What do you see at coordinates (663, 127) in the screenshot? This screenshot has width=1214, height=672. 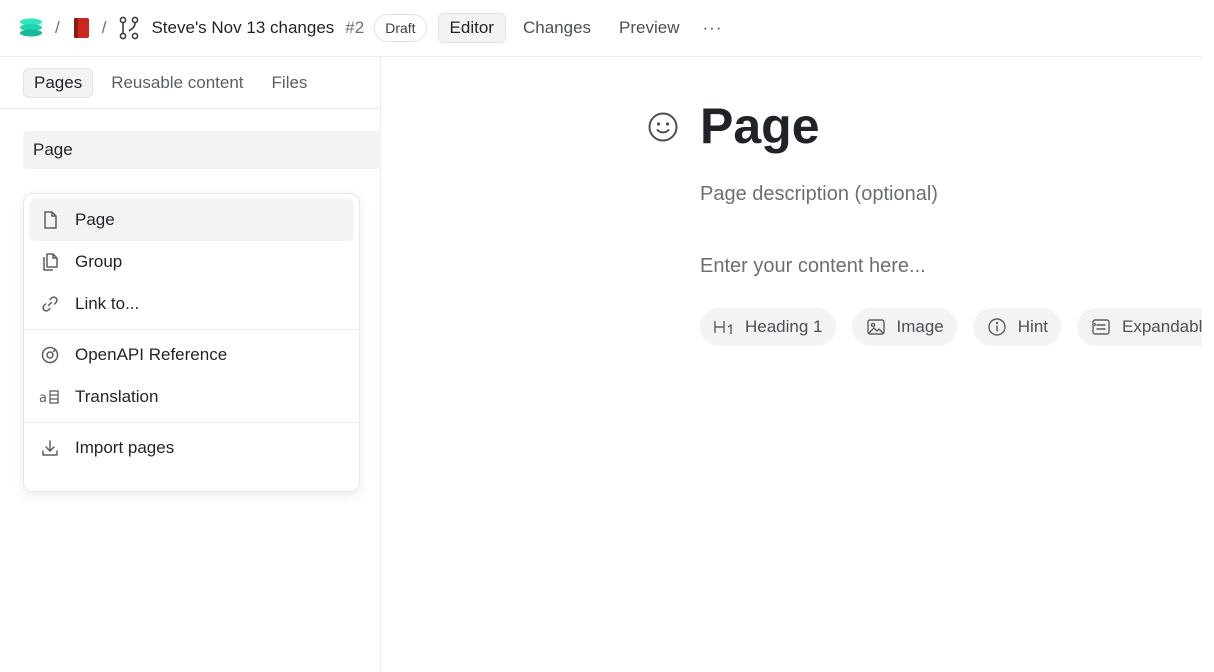 I see `smiley-icon` at bounding box center [663, 127].